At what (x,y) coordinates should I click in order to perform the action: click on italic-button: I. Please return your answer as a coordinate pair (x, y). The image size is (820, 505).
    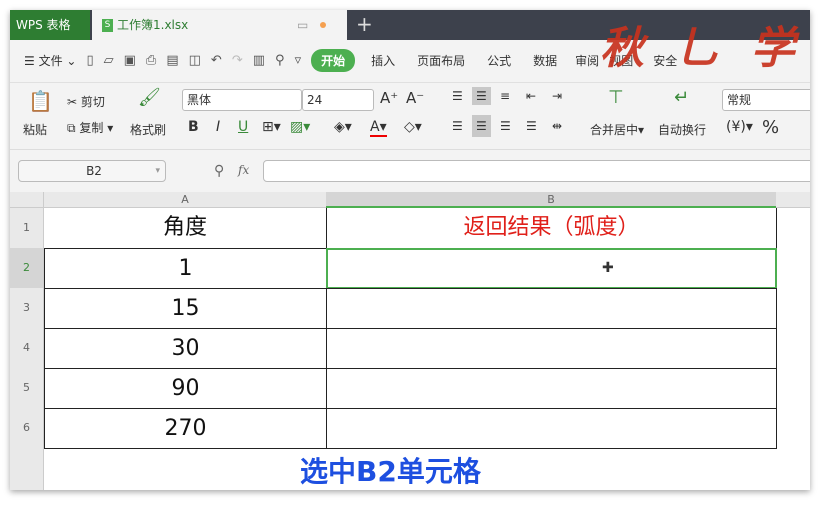
    Looking at the image, I should click on (218, 127).